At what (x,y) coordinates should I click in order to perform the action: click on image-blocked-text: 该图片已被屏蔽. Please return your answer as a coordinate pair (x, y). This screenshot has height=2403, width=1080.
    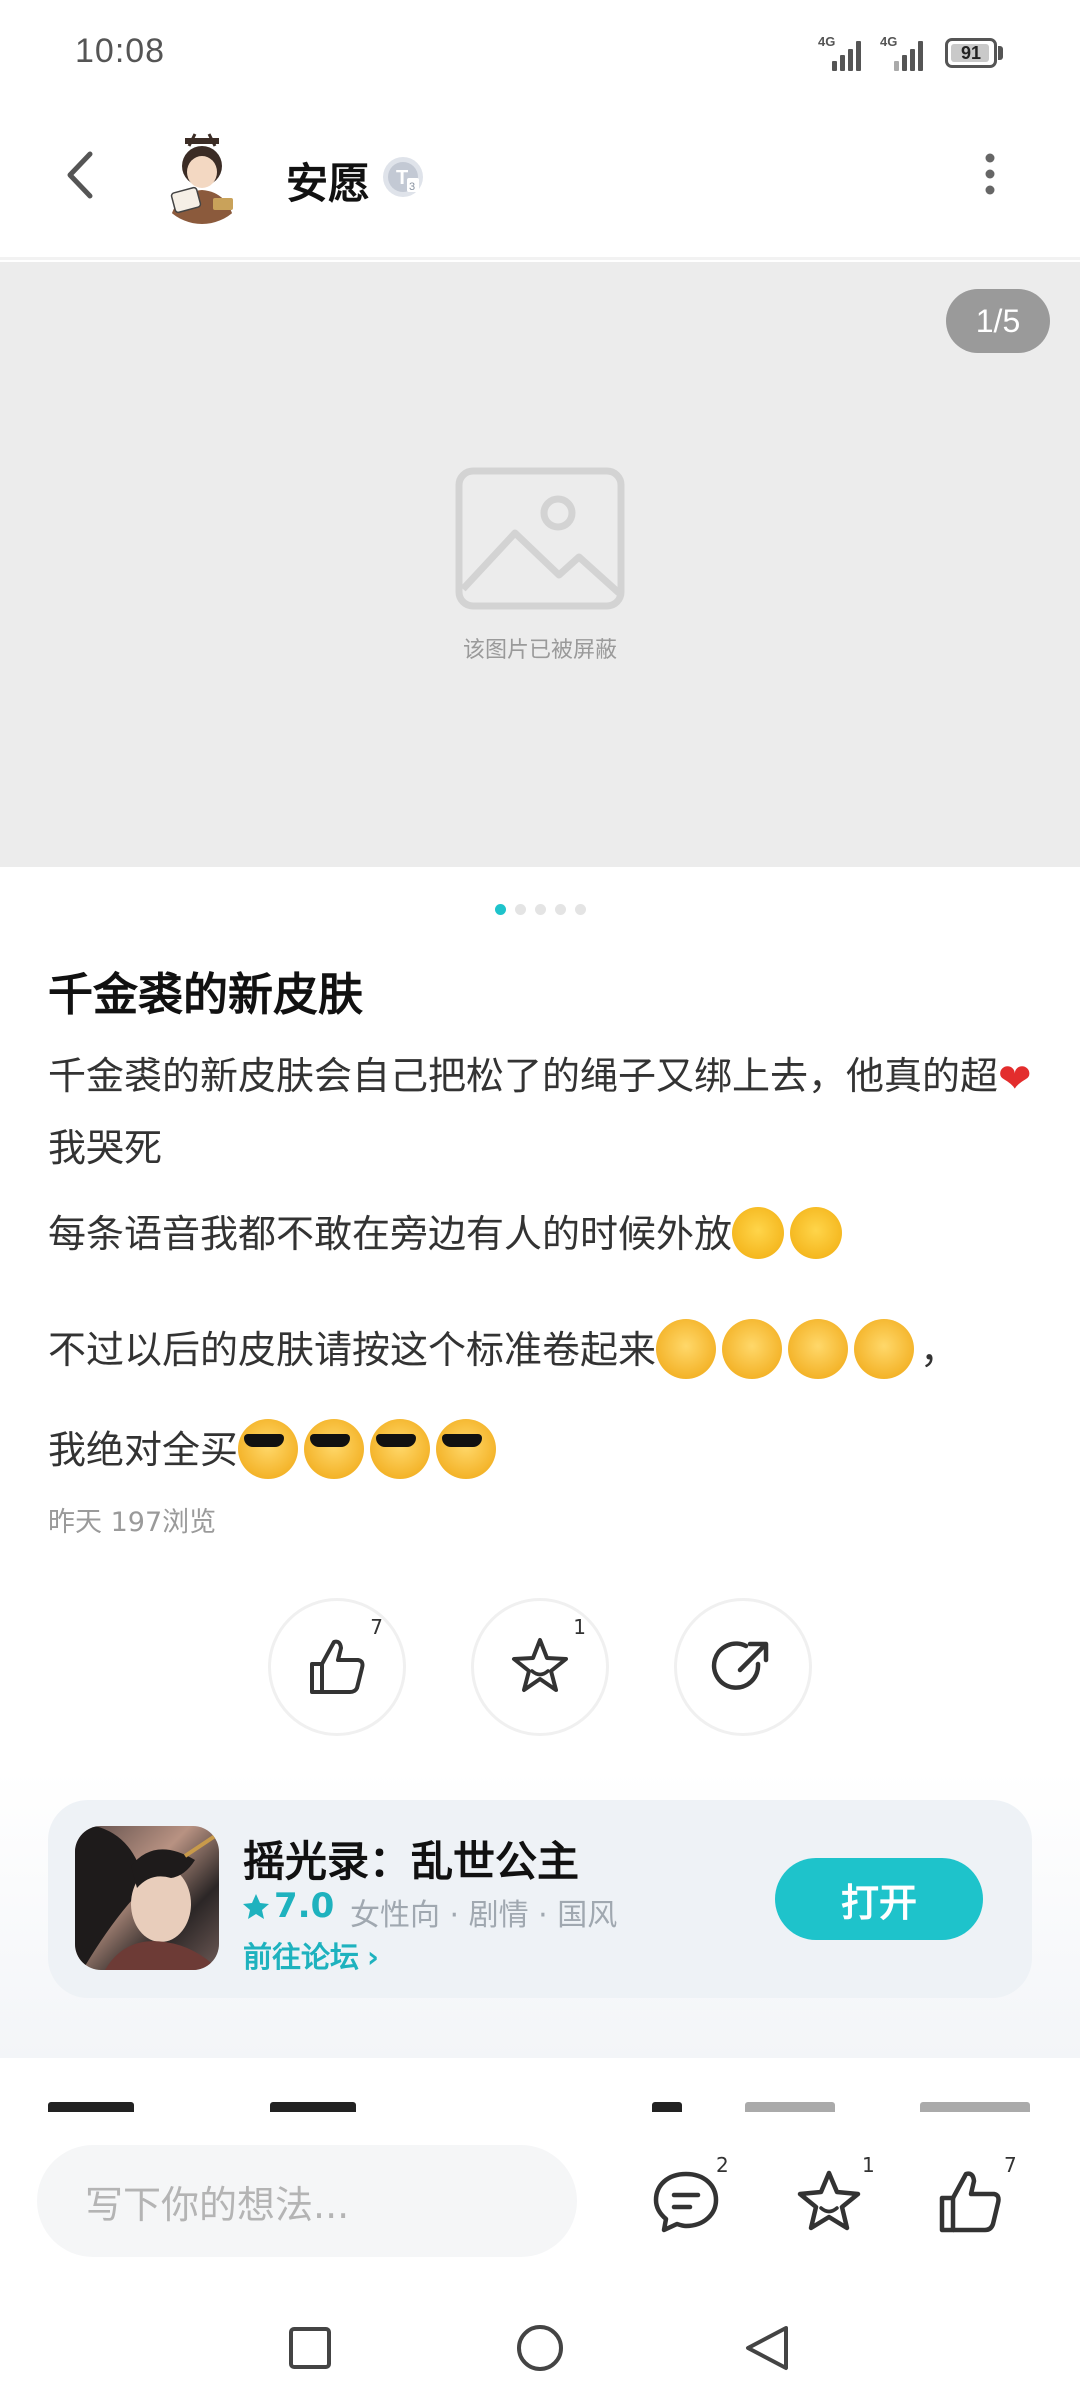
    Looking at the image, I should click on (539, 650).